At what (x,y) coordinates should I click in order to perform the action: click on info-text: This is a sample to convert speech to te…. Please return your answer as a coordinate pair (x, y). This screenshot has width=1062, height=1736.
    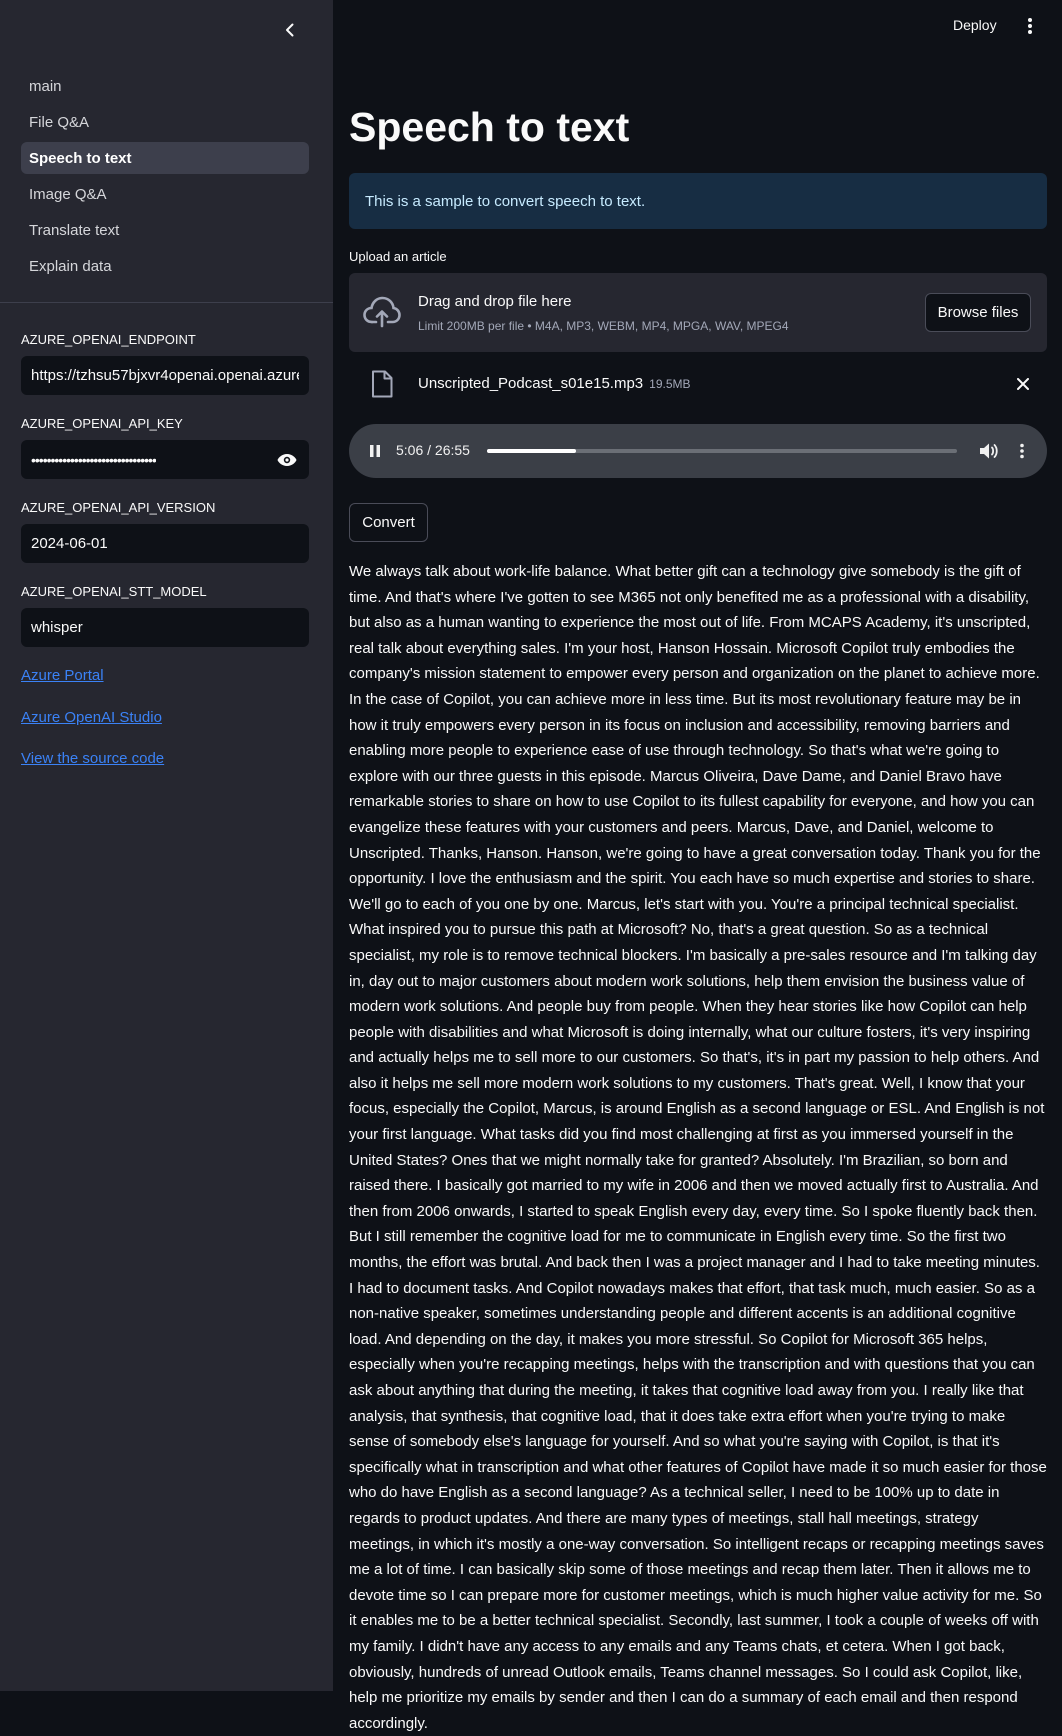
    Looking at the image, I should click on (505, 201).